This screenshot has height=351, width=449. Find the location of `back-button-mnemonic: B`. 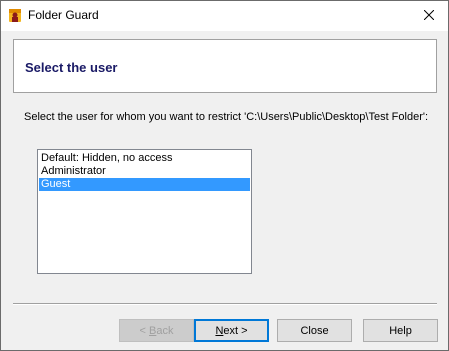

back-button-mnemonic: B is located at coordinates (153, 330).